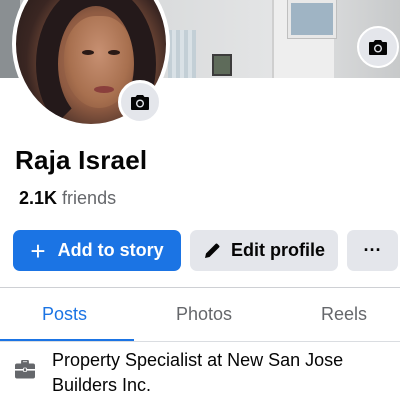 The image size is (400, 400). I want to click on cover-camera-button, so click(378, 47).